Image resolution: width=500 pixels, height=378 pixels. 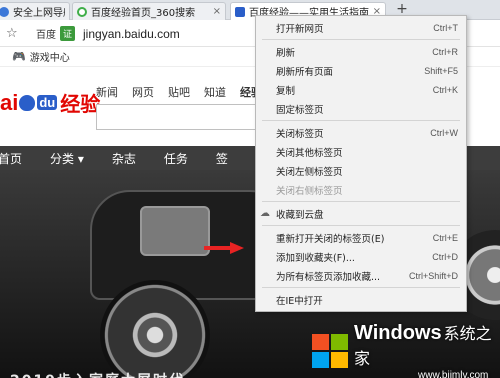 I want to click on logo-text-bai: ai, so click(x=9, y=102).